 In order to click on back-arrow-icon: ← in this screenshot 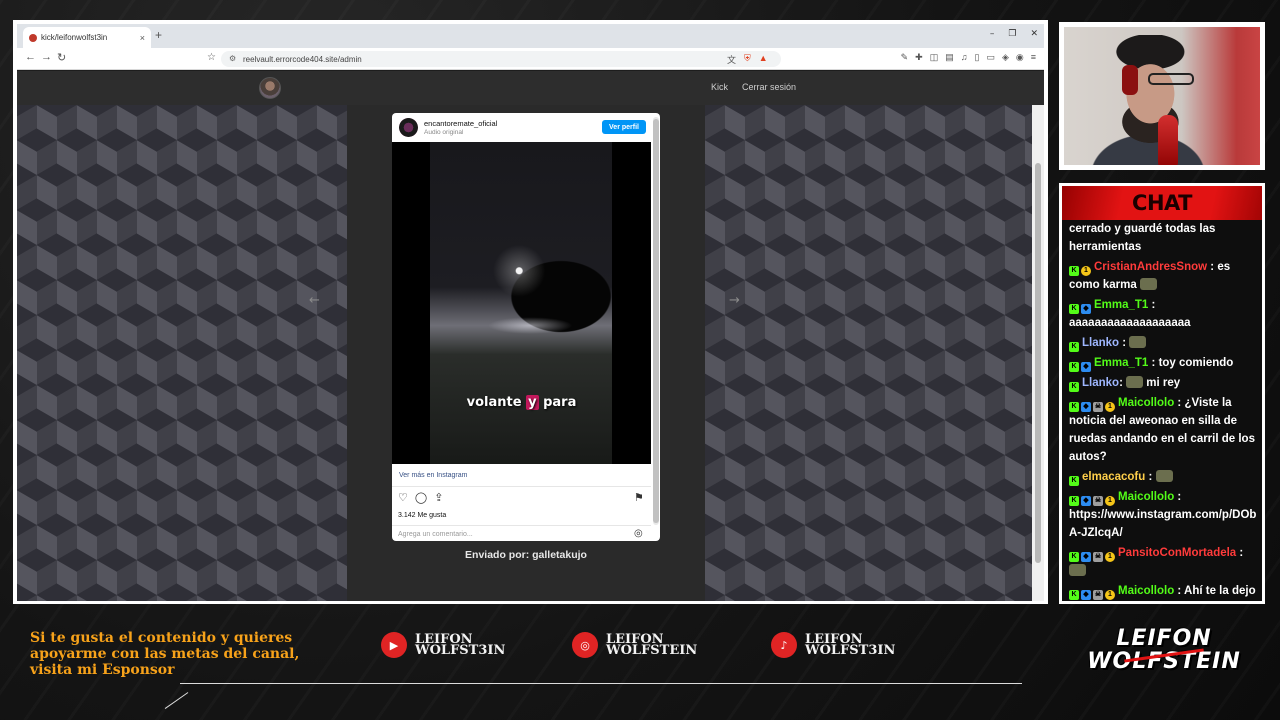, I will do `click(30, 57)`.